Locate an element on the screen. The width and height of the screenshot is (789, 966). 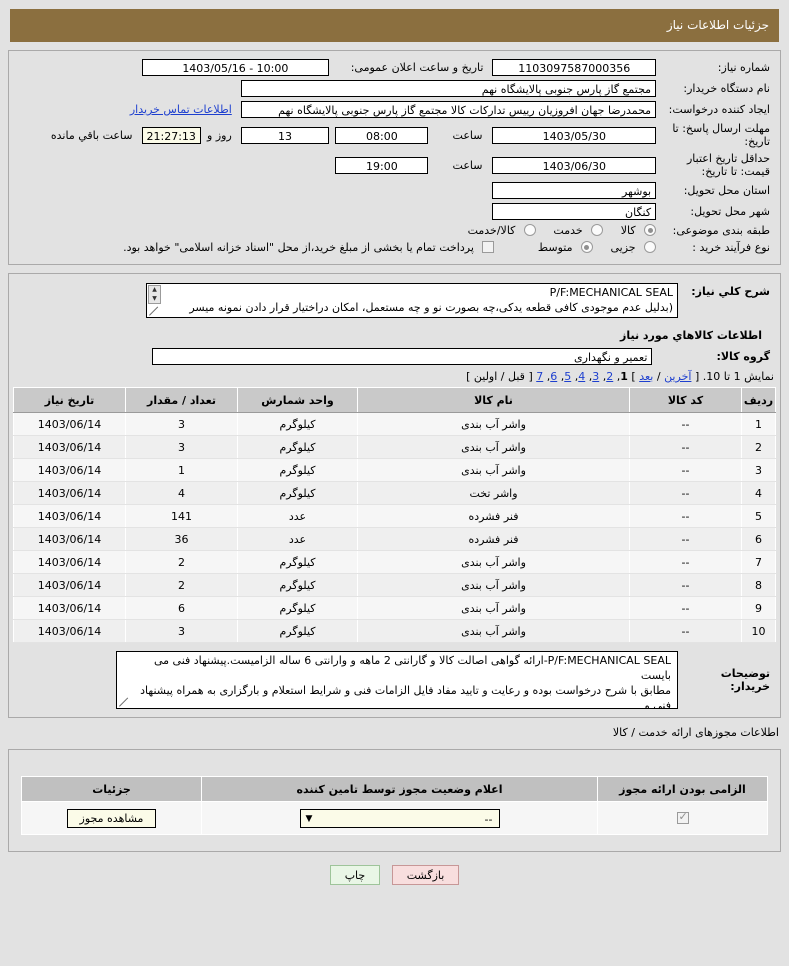
category-option-service: خدمت is located at coordinates (577, 230).